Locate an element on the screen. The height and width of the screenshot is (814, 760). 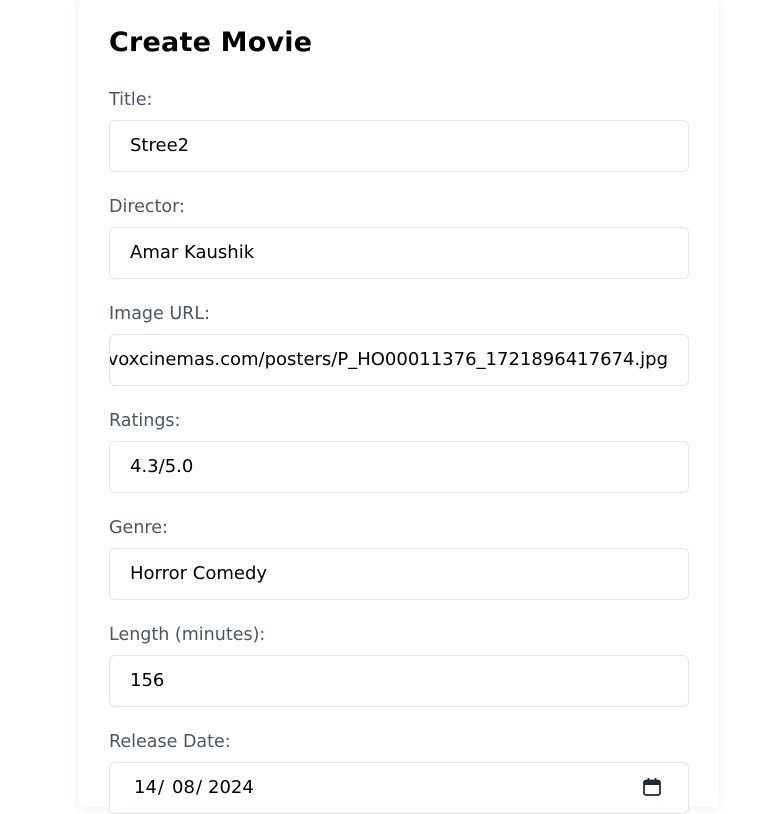
page-title: Create Movie is located at coordinates (211, 42).